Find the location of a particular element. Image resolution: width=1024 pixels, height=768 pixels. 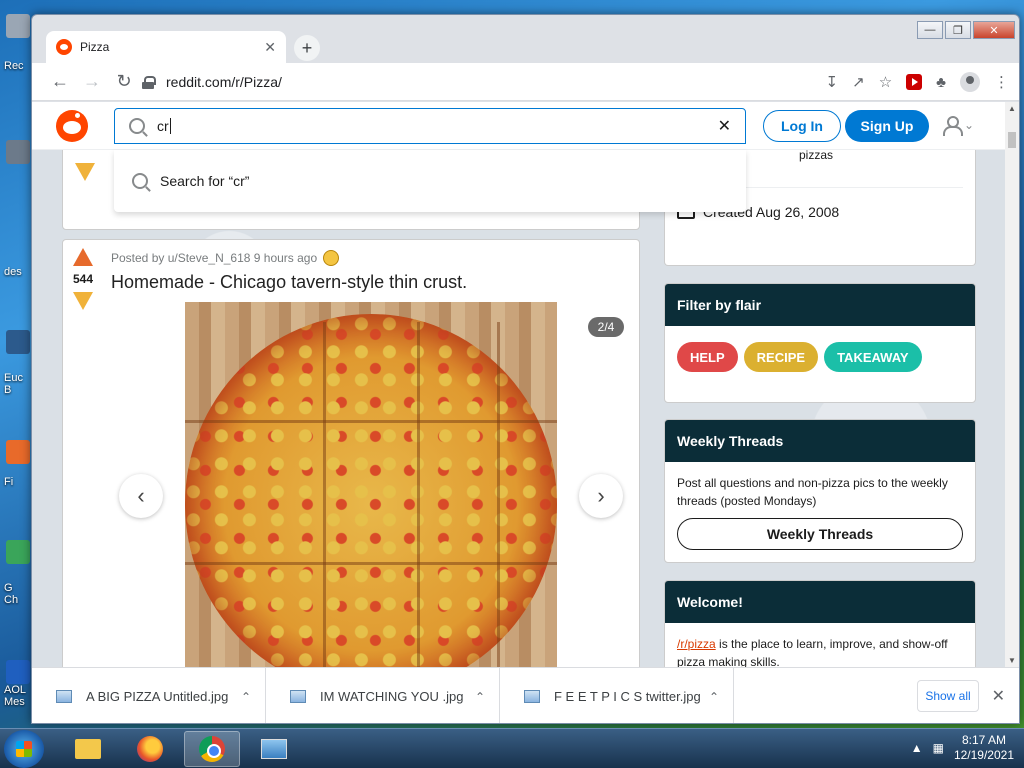

taskbar-photo-viewer is located at coordinates (274, 749).